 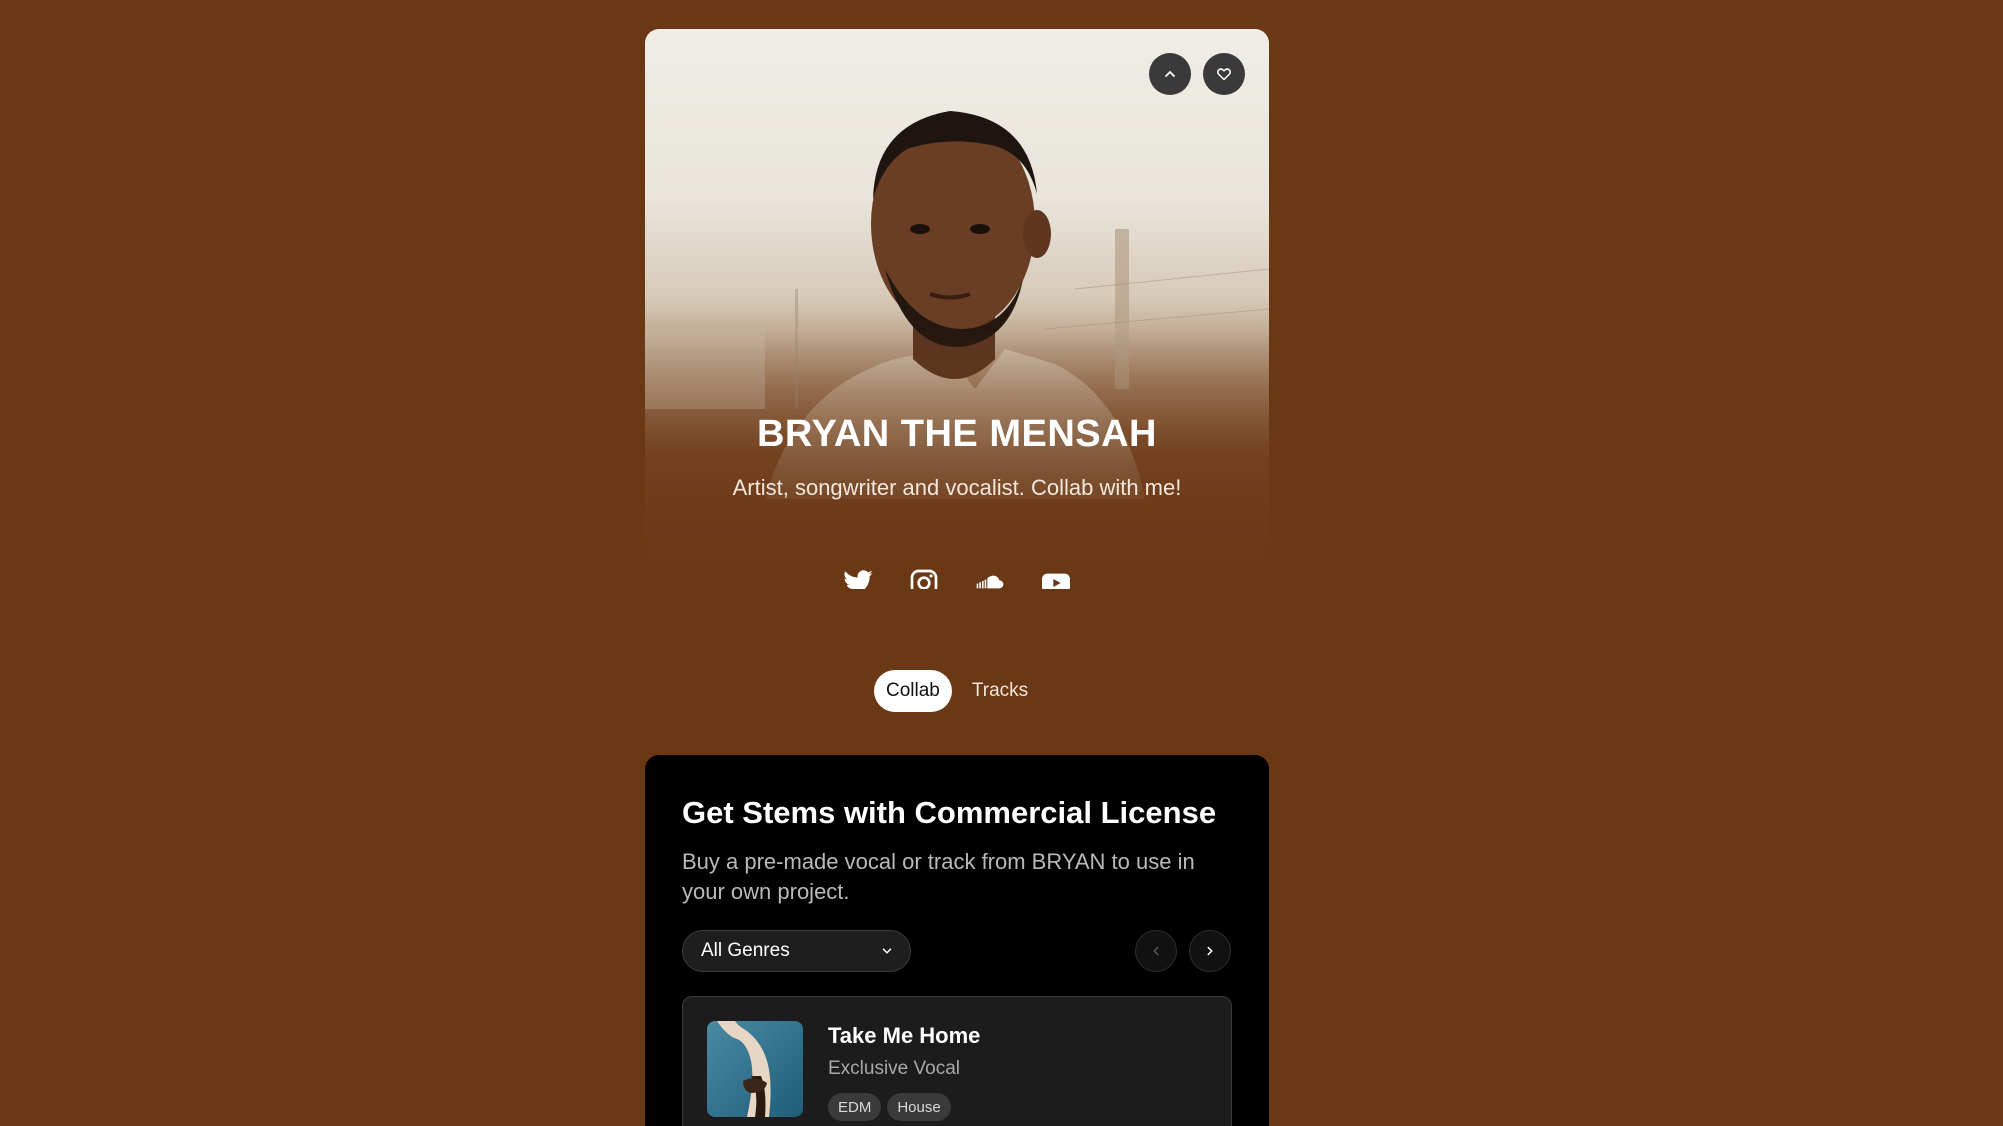 I want to click on soundcloud-icon, so click(x=990, y=582).